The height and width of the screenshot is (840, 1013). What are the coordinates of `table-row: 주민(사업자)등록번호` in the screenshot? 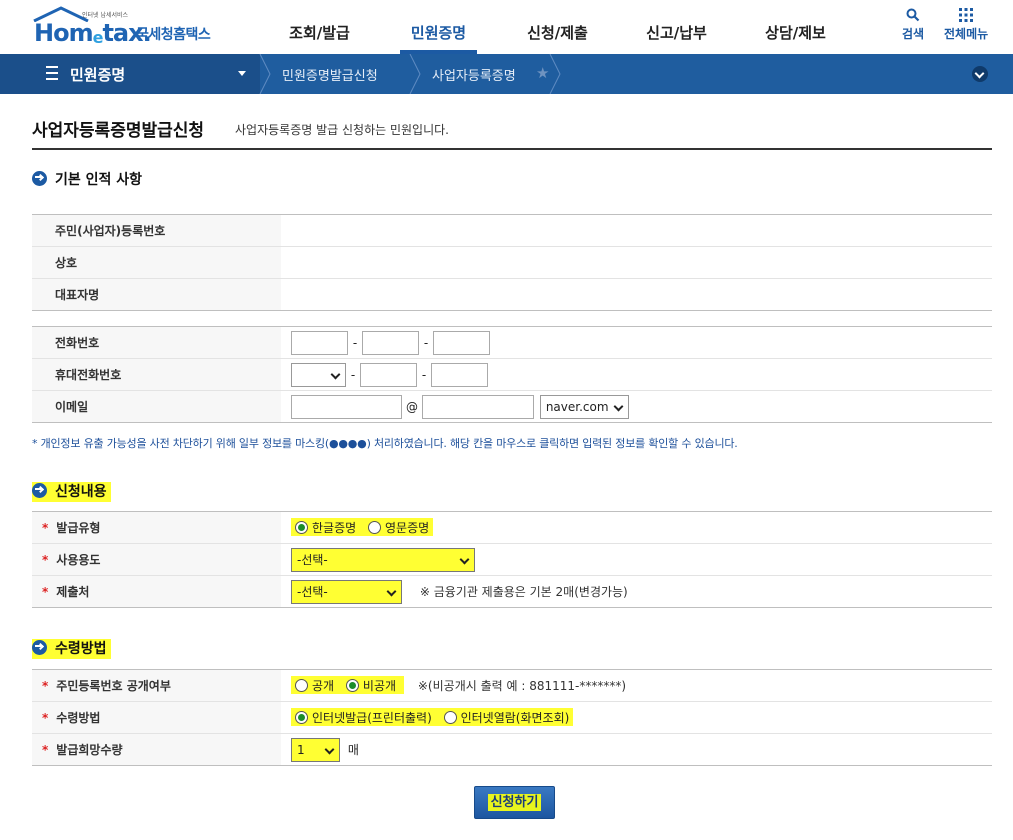 It's located at (512, 230).